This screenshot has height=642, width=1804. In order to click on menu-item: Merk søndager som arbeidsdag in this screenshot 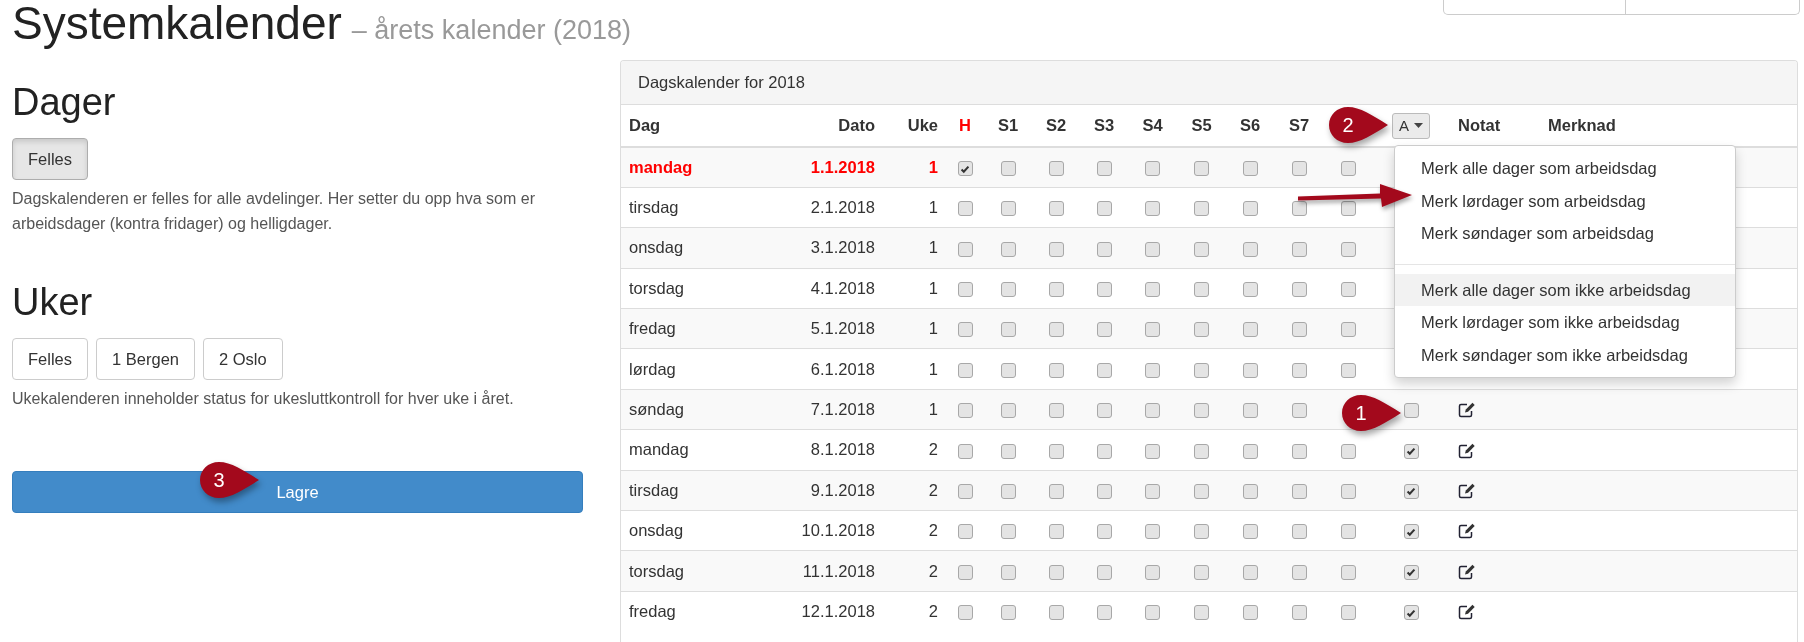, I will do `click(1578, 233)`.